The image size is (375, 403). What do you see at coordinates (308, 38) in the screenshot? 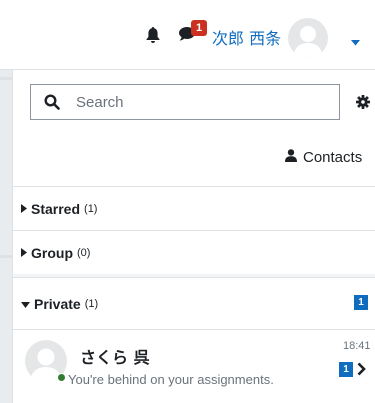
I see `avatar` at bounding box center [308, 38].